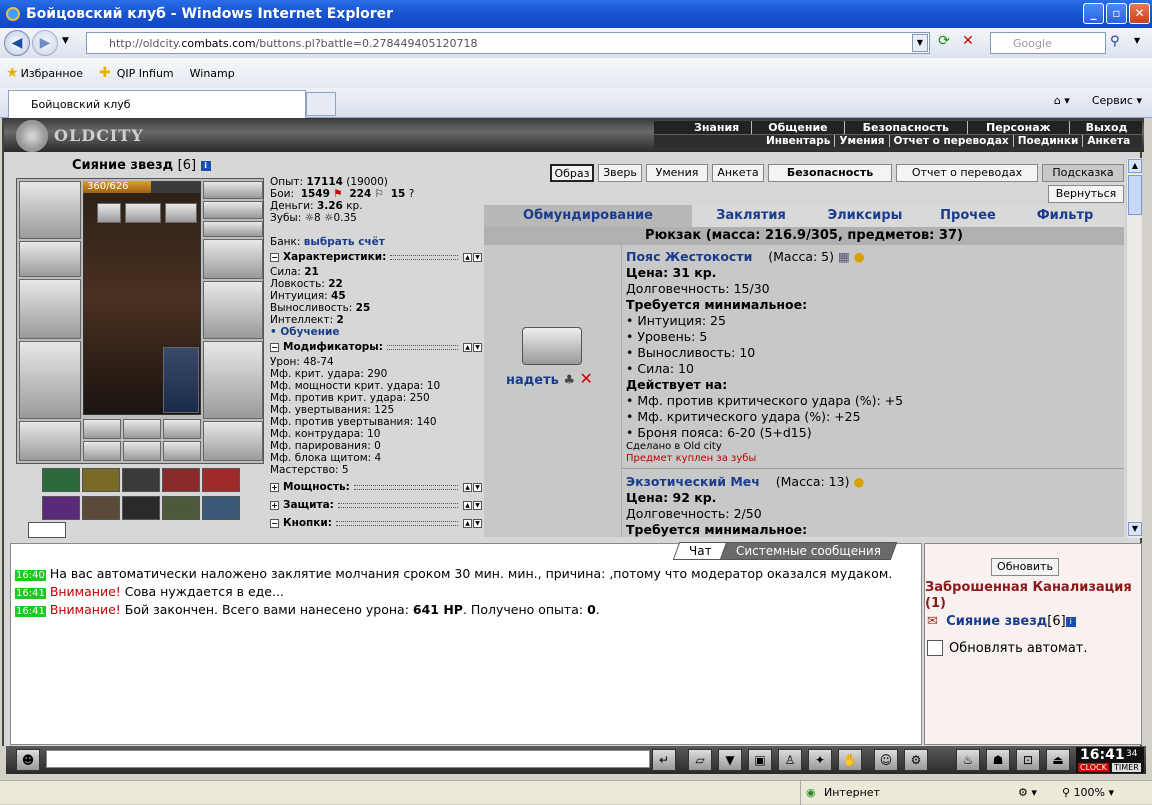 The width and height of the screenshot is (1152, 805). What do you see at coordinates (944, 43) in the screenshot?
I see `refresh-icon: ⟳` at bounding box center [944, 43].